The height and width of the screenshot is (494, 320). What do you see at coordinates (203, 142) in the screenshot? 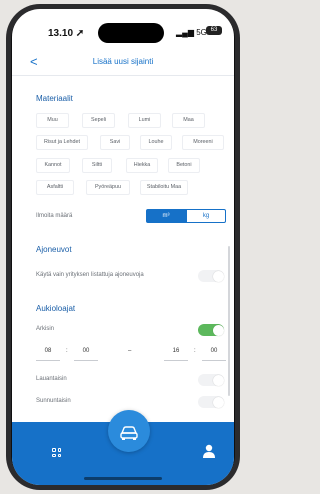
I see `material-chip: Moreeni` at bounding box center [203, 142].